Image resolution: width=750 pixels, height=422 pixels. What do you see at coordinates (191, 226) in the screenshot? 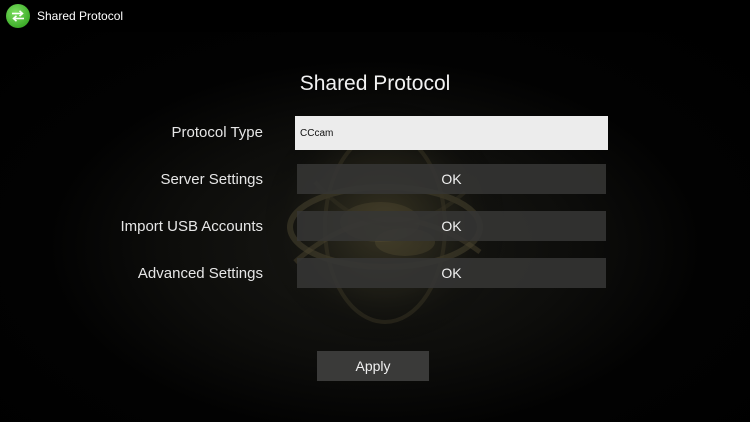
I see `import-usb-accounts-label: Import USB Accounts` at bounding box center [191, 226].